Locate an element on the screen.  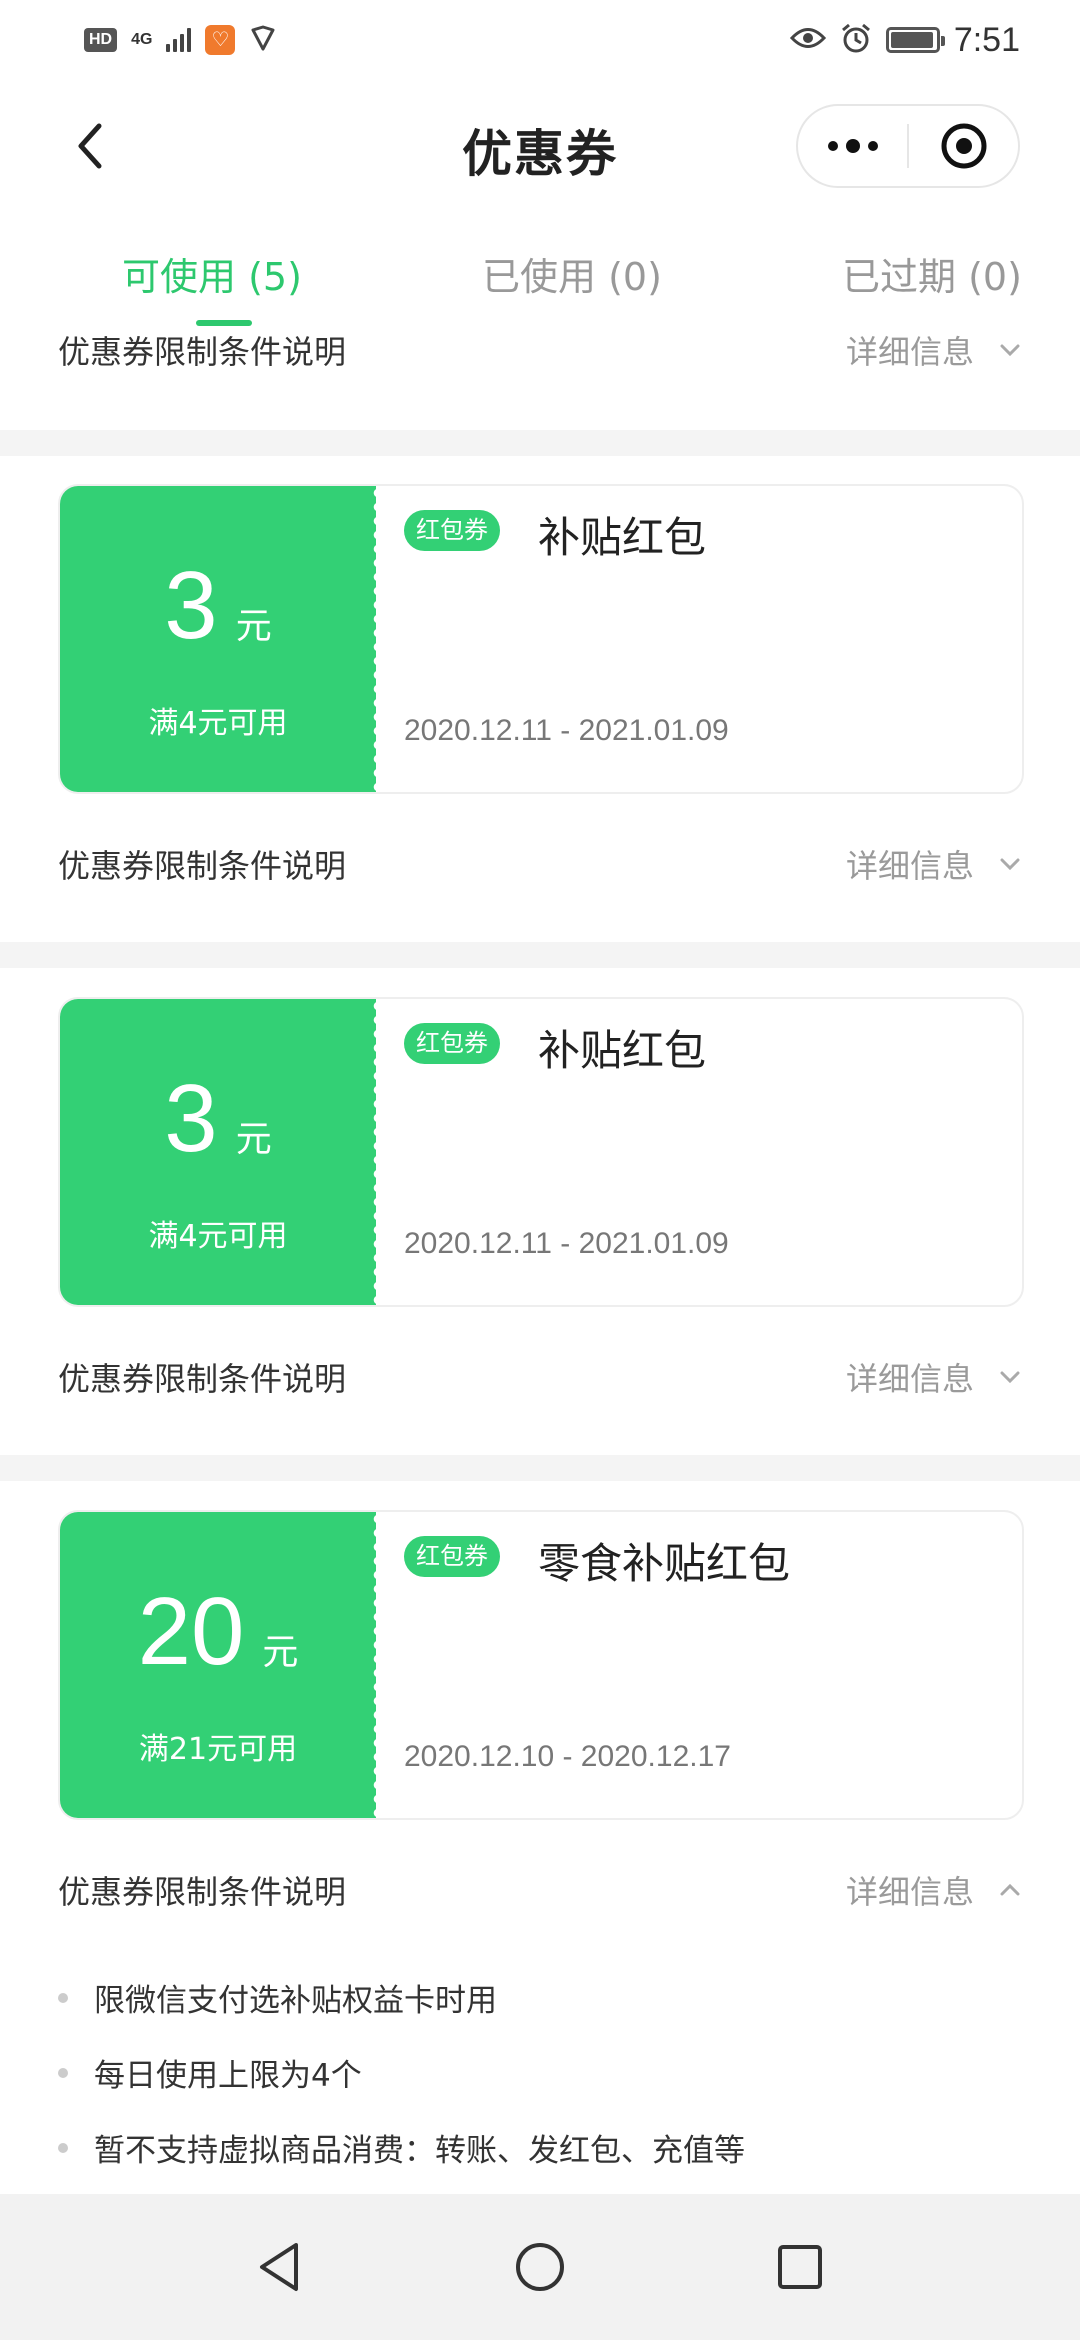
rule-text: 每日使用上限为4个 is located at coordinates (228, 2076).